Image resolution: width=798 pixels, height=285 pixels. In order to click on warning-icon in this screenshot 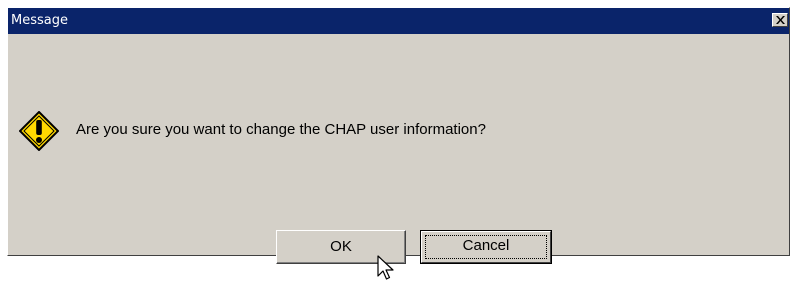, I will do `click(39, 131)`.